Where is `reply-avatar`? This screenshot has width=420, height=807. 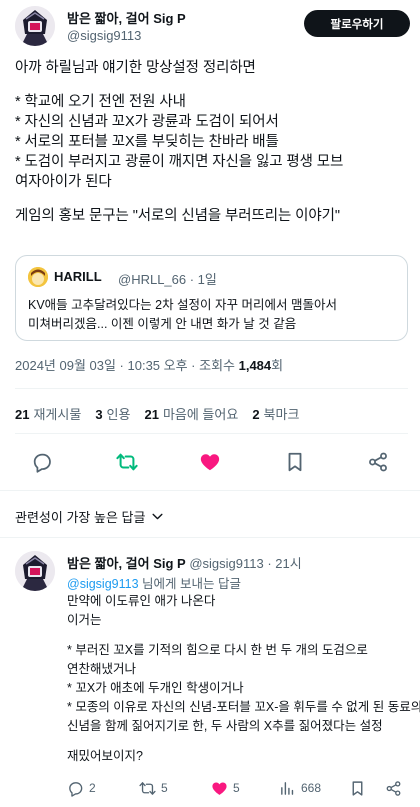
reply-avatar is located at coordinates (35, 571).